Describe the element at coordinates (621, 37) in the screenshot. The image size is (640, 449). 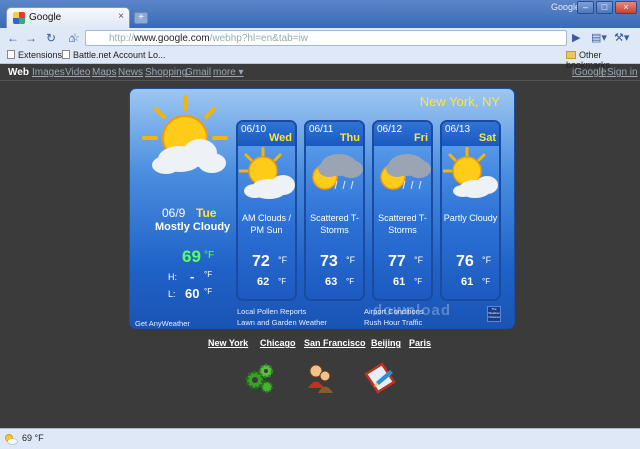
I see `wrench-icon: ⚒▾` at that location.